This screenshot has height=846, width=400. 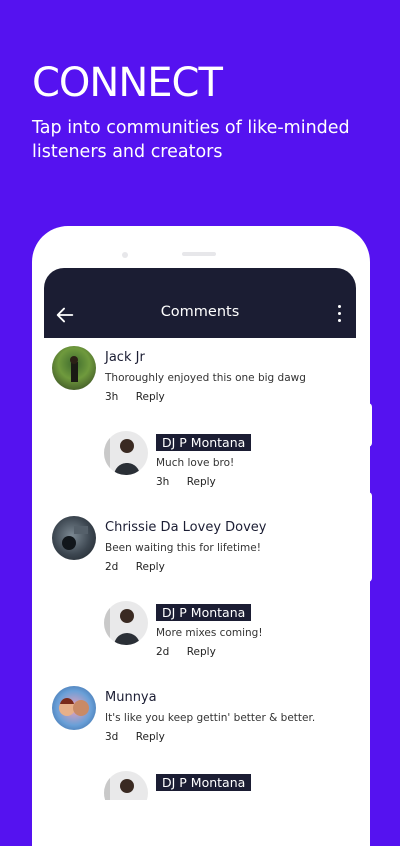 I want to click on comment-text: Much love bro!, so click(x=195, y=463).